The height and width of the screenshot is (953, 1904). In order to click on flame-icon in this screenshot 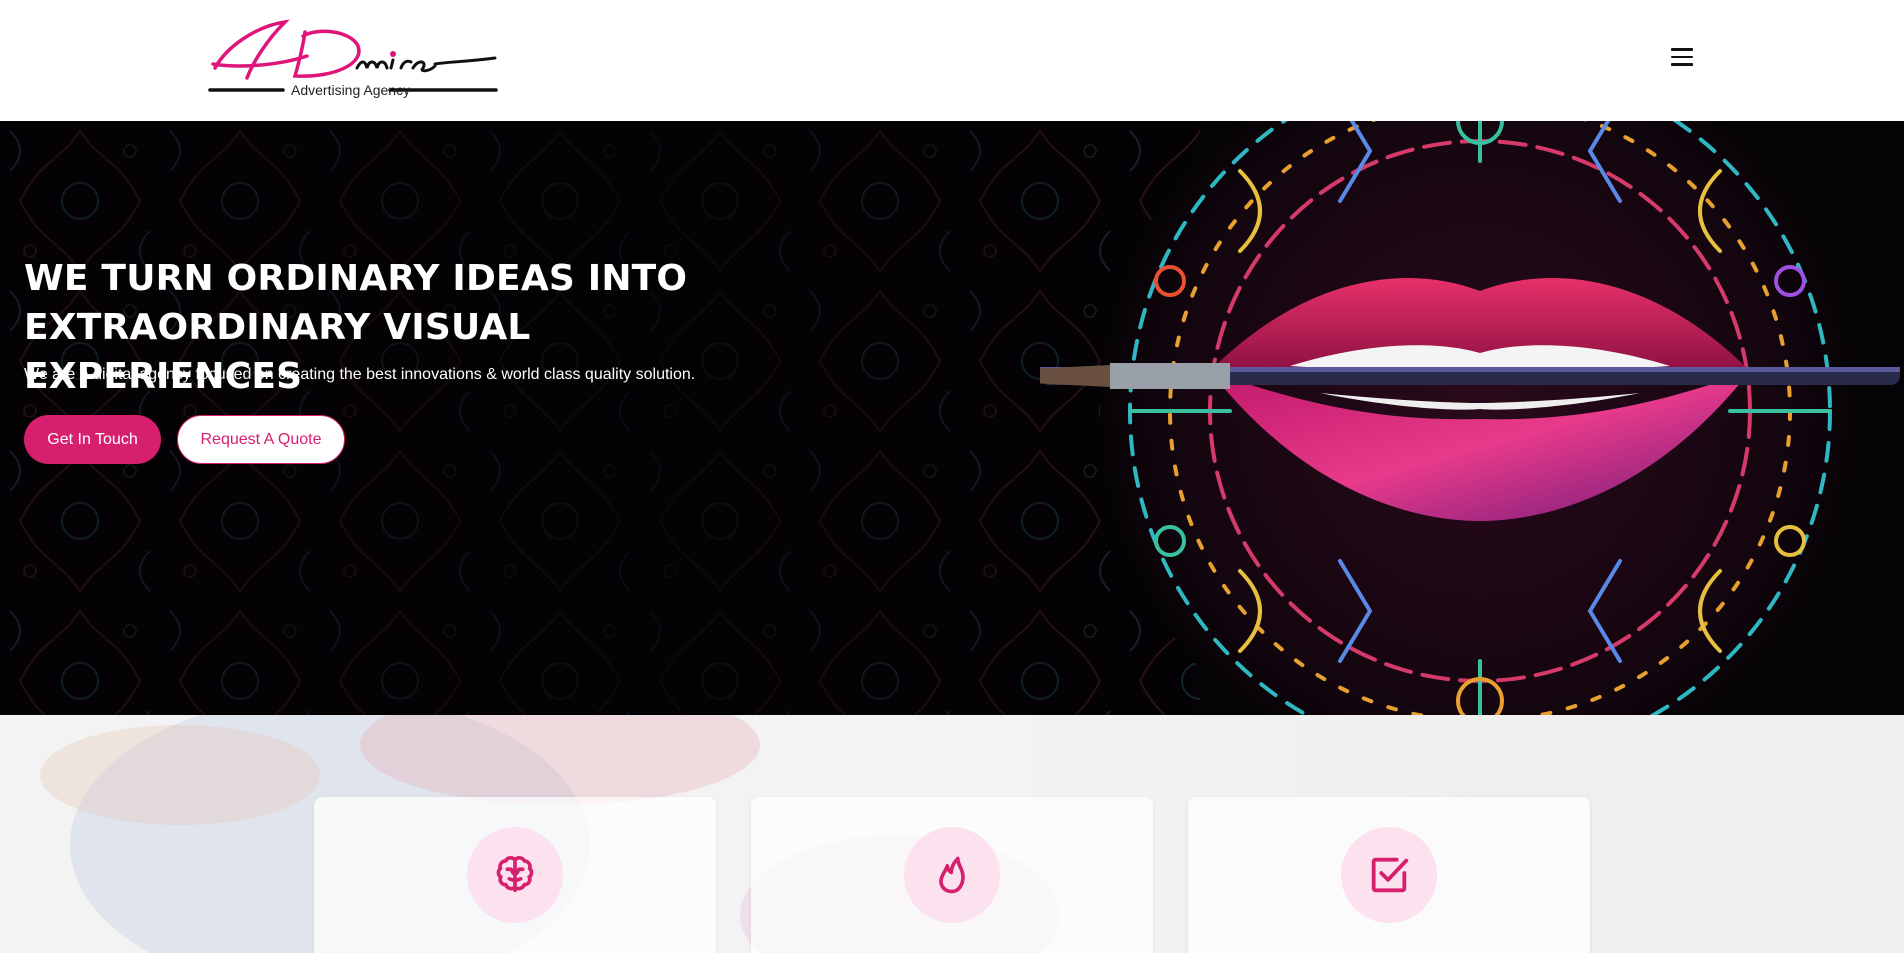, I will do `click(952, 875)`.